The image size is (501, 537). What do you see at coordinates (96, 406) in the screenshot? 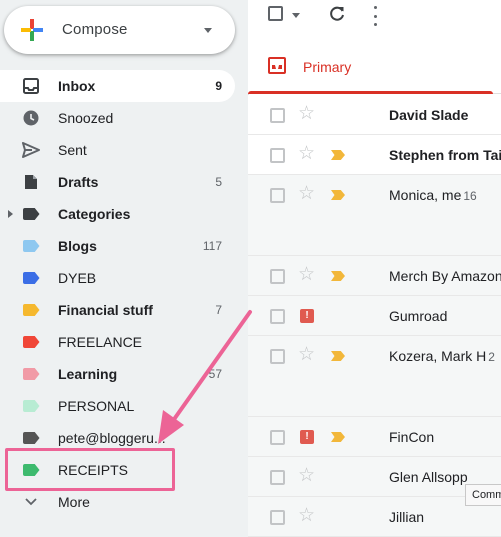
I see `sidebar-item-label: PERSONAL` at bounding box center [96, 406].